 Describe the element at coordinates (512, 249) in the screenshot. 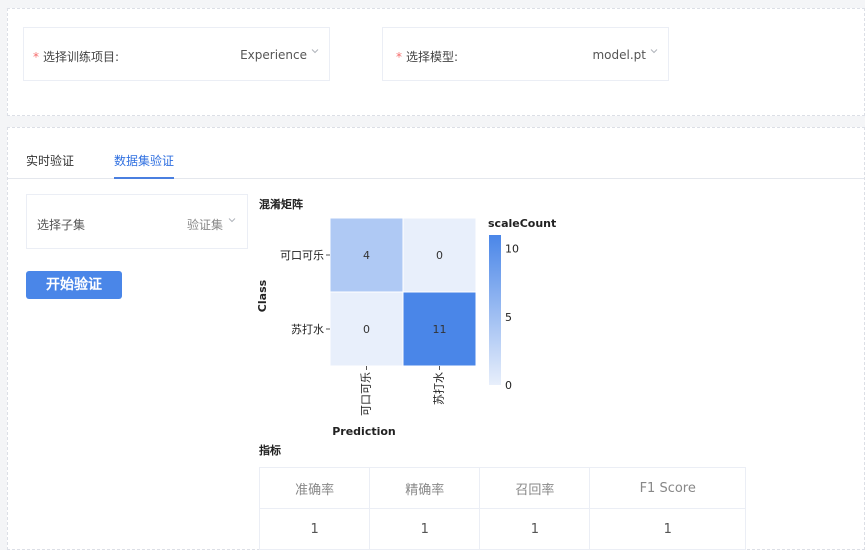

I see `colorbar-tick-label: 10` at that location.